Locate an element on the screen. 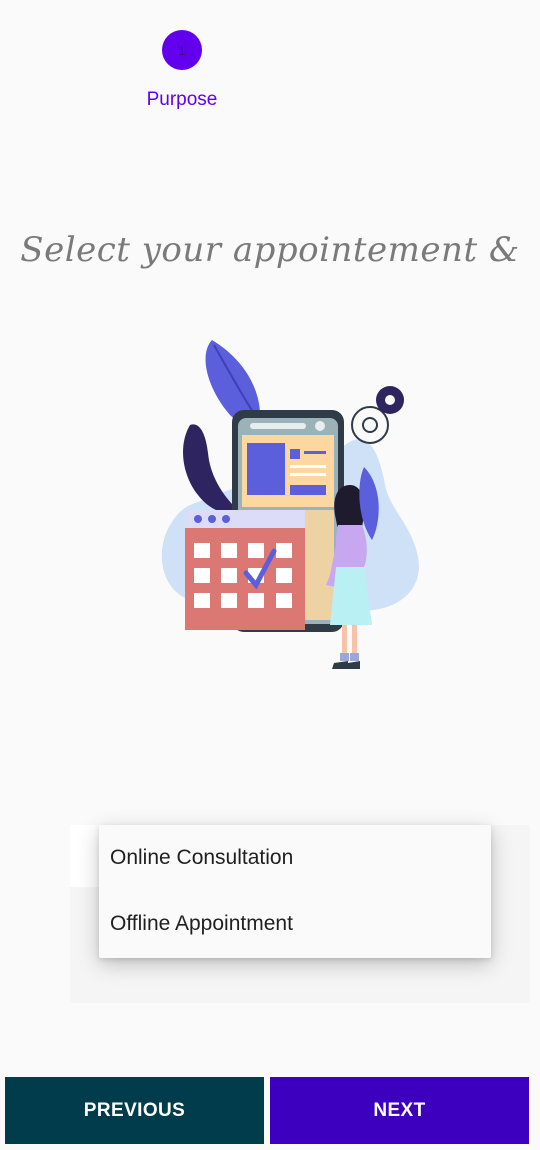  stepper: 1 Purpose is located at coordinates (182, 70).